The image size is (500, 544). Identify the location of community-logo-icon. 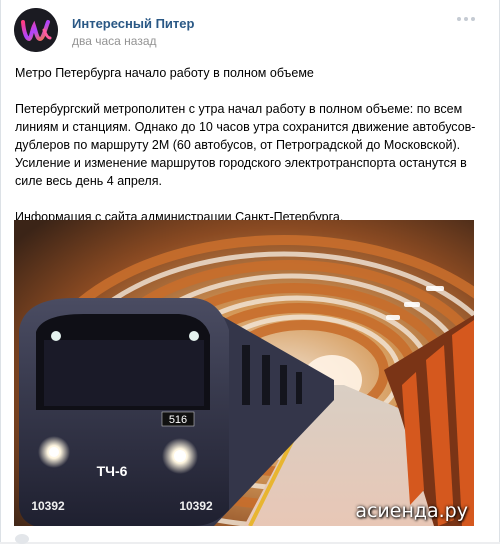
(36, 30).